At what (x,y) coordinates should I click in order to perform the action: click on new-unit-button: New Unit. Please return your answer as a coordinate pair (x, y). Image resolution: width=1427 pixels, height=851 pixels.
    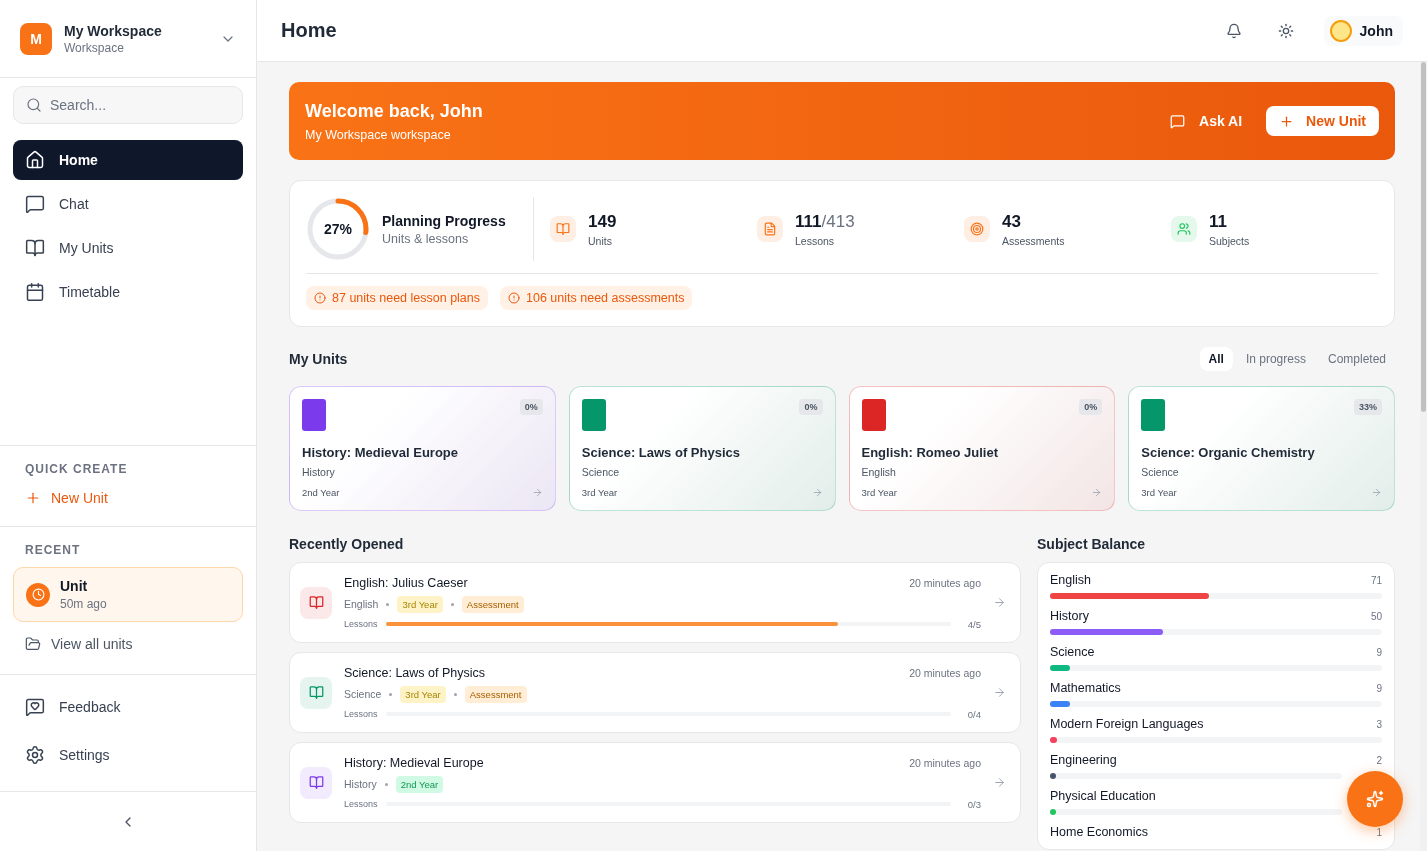
    Looking at the image, I should click on (1322, 121).